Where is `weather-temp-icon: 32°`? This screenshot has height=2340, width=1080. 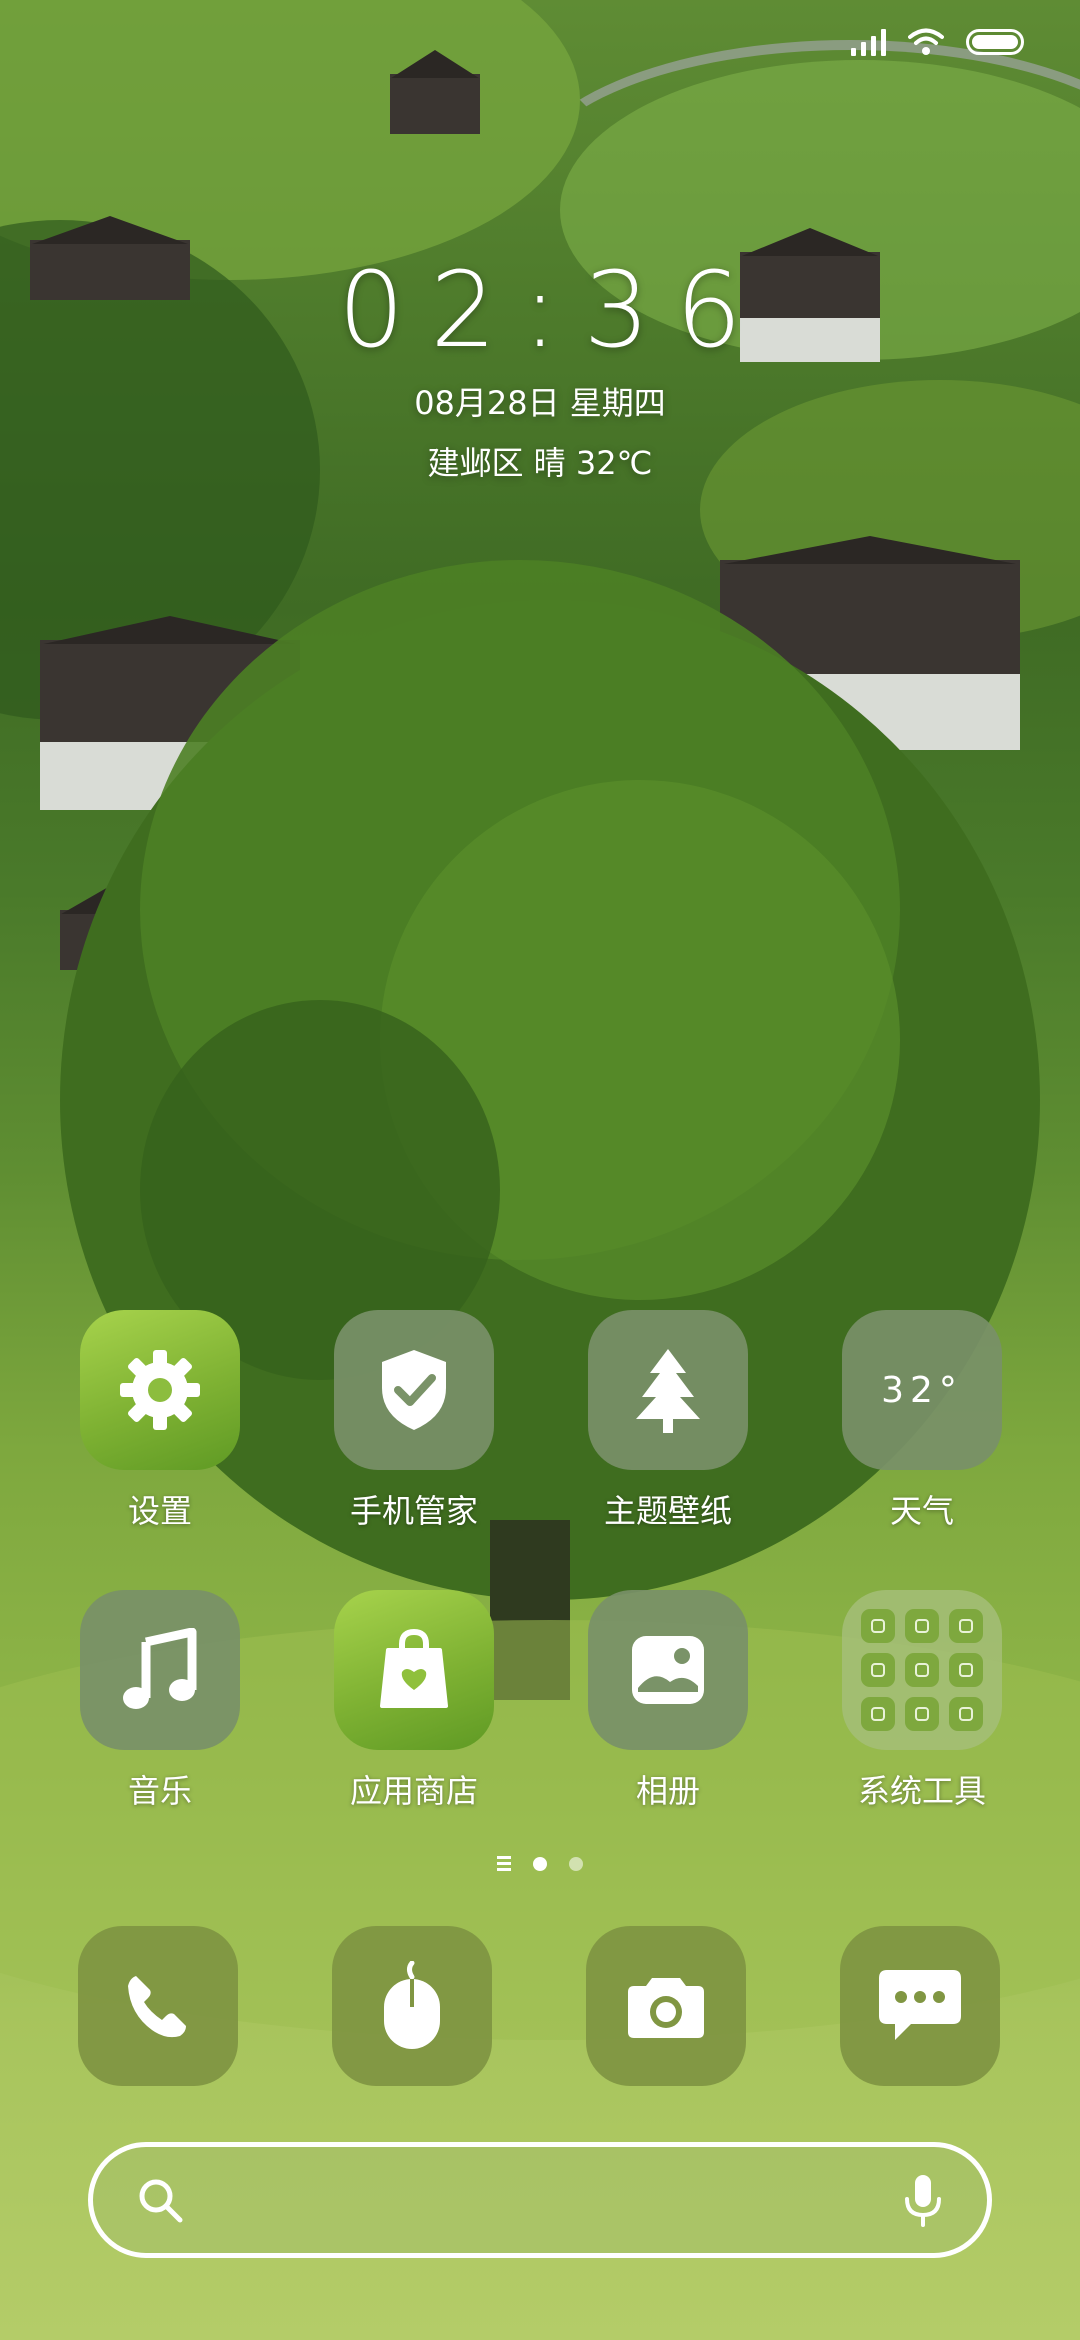 weather-temp-icon: 32° is located at coordinates (922, 1390).